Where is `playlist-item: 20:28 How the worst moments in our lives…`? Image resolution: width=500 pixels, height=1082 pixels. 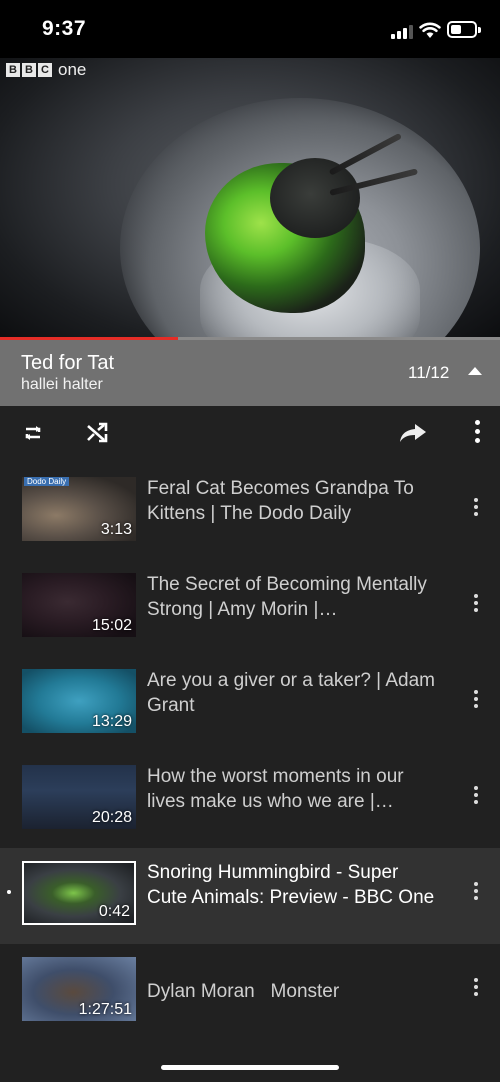
playlist-item: 20:28 How the worst moments in our lives… is located at coordinates (250, 800).